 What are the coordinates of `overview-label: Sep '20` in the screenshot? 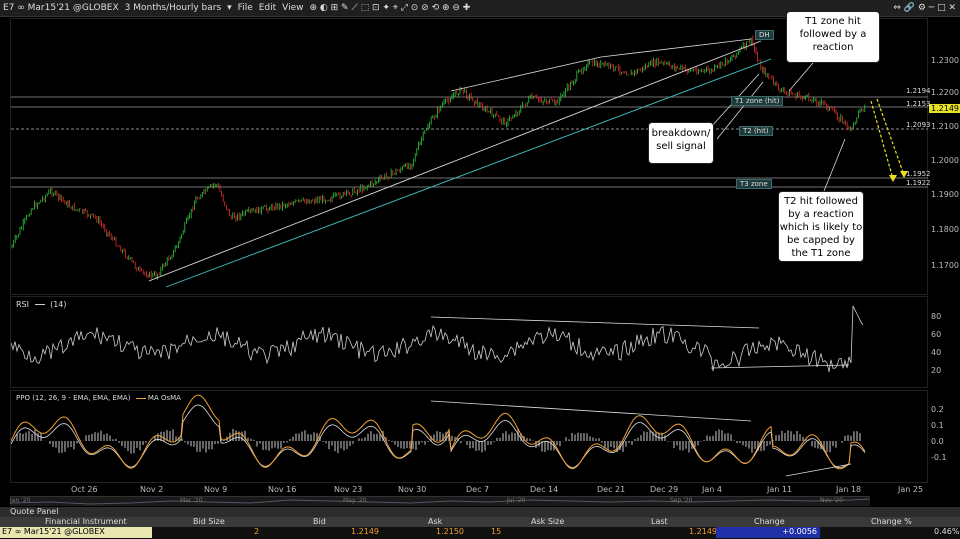 It's located at (681, 500).